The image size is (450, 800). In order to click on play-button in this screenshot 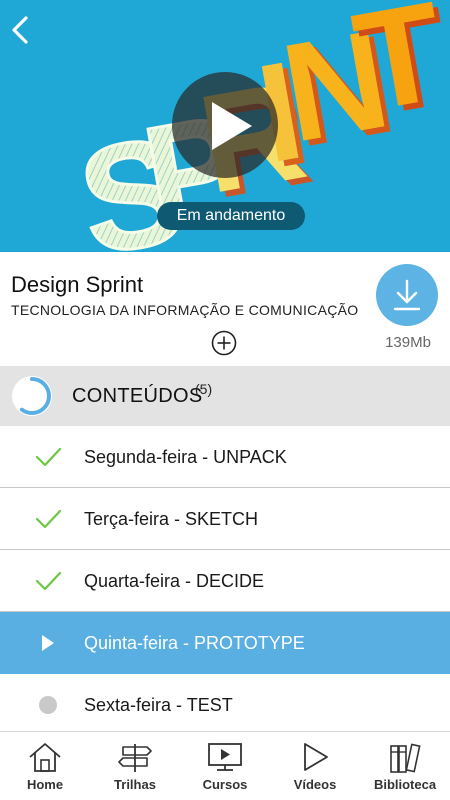, I will do `click(225, 125)`.